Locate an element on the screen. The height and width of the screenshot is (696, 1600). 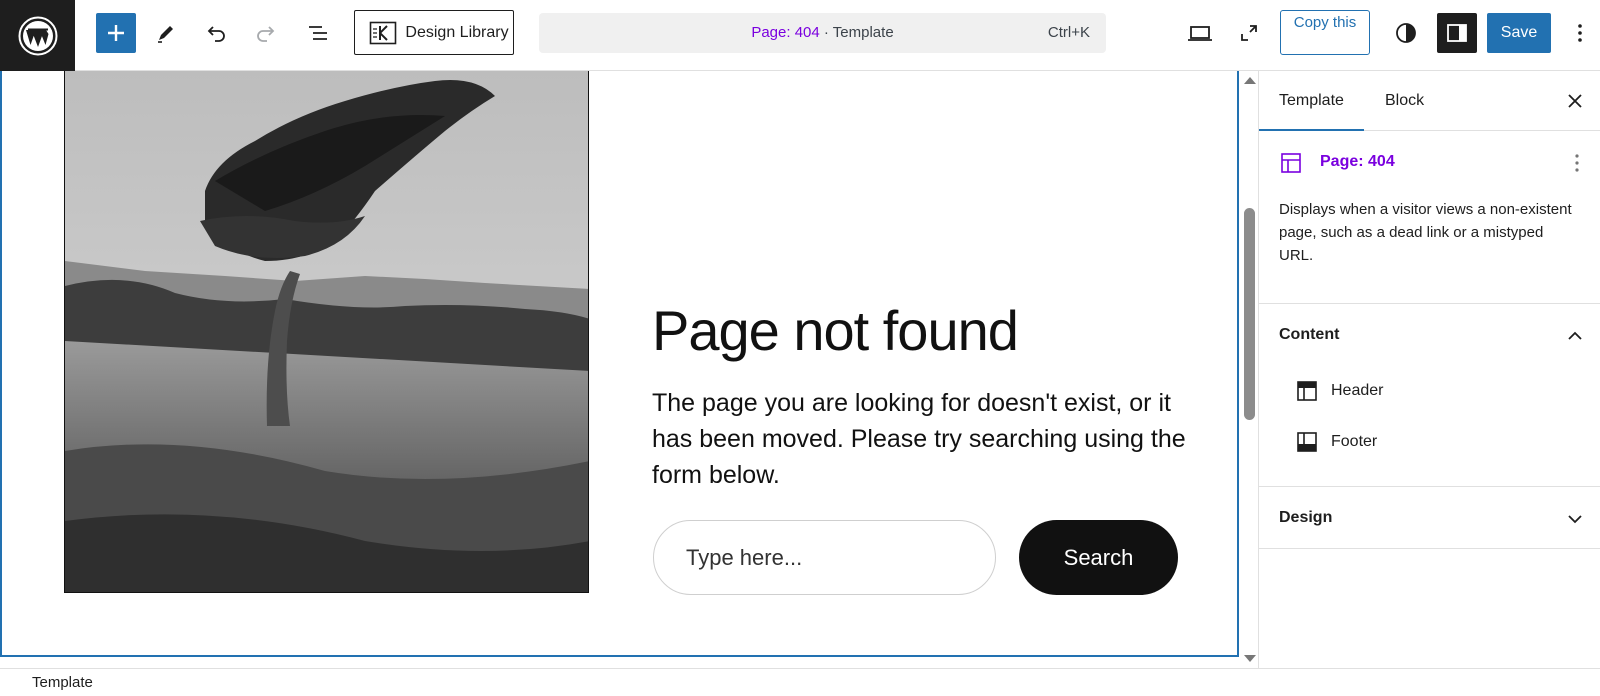
close-icon is located at coordinates (1575, 101).